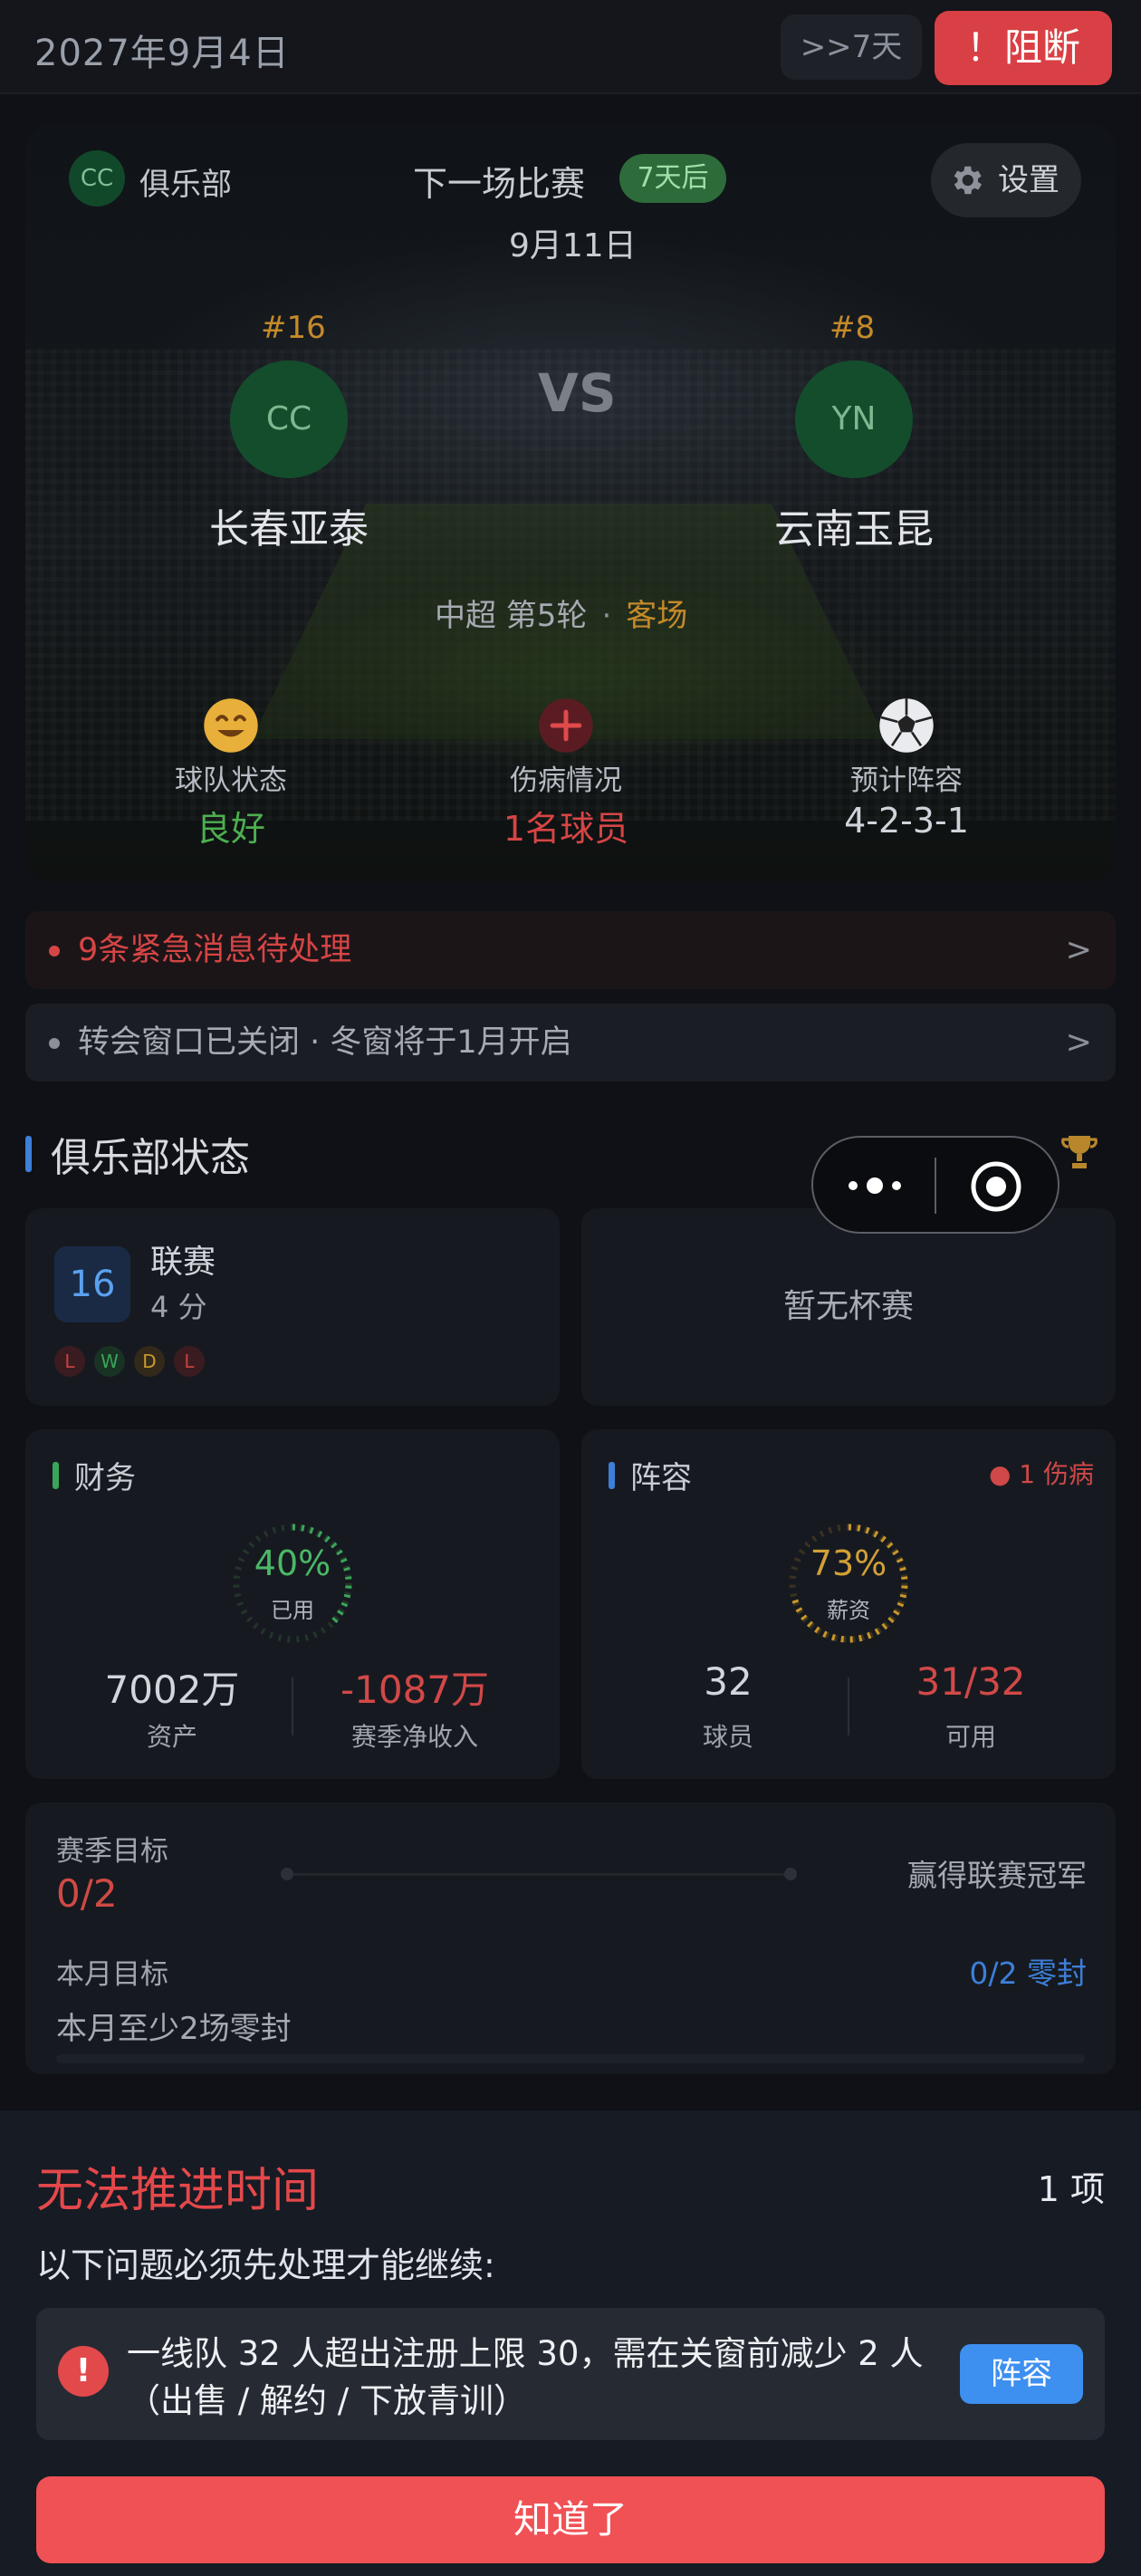  I want to click on alert-icon: !, so click(84, 2371).